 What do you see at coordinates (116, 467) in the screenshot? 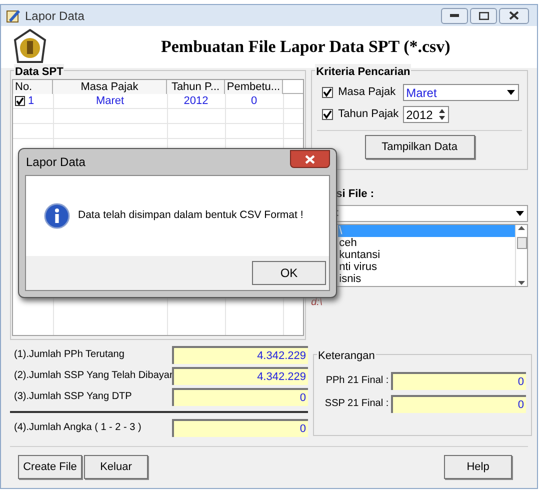
I see `action-button: Keluar` at bounding box center [116, 467].